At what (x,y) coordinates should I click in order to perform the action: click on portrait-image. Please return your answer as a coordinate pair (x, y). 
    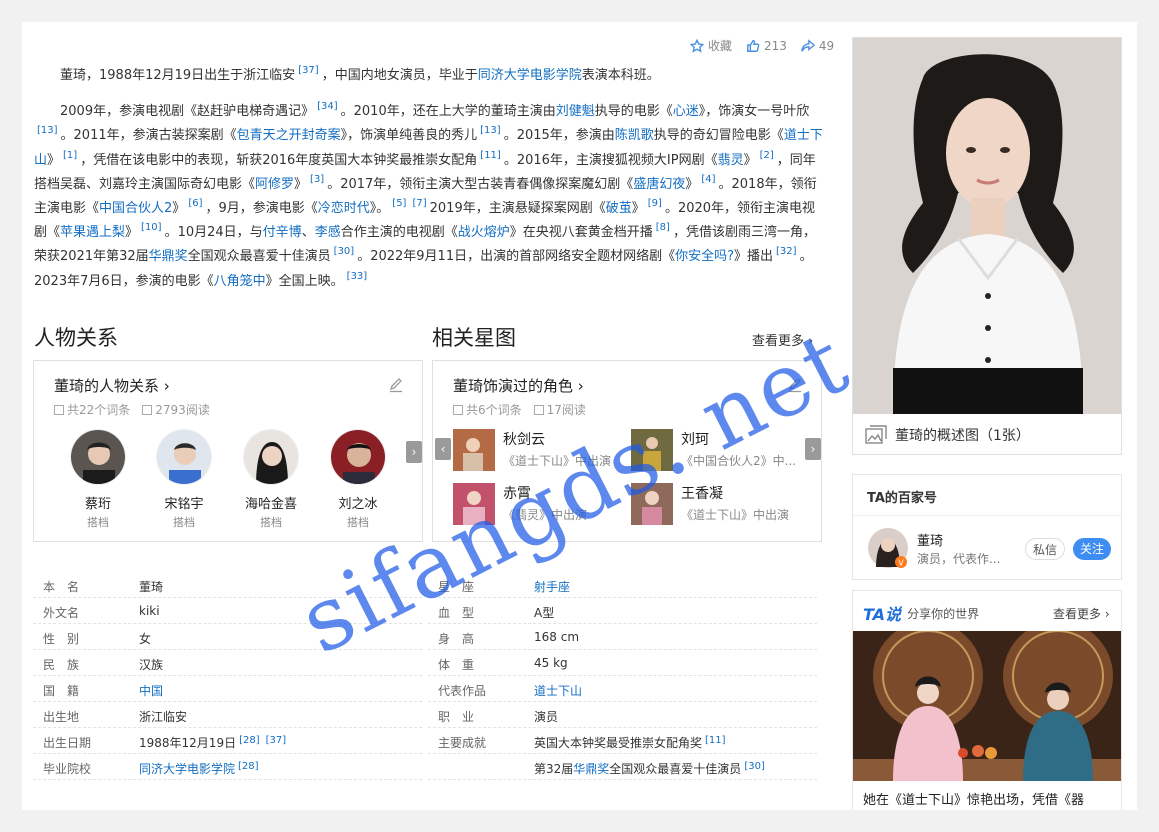
    Looking at the image, I should click on (987, 226).